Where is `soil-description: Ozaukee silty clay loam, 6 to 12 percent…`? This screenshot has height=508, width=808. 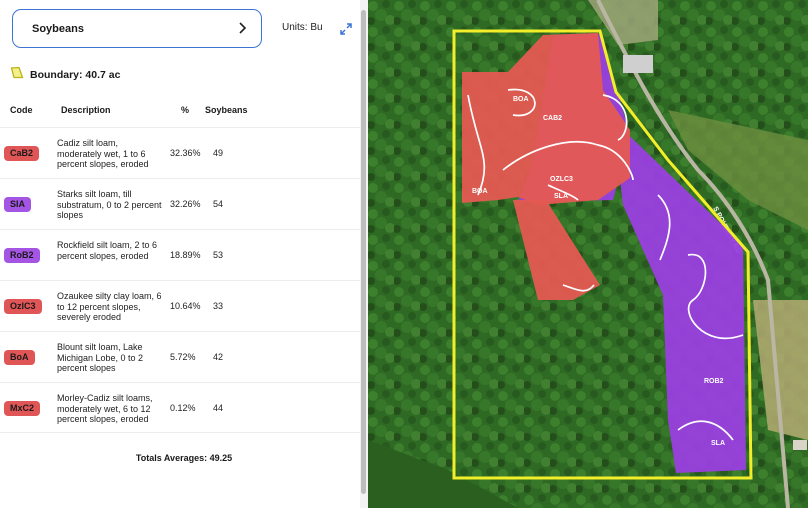 soil-description: Ozaukee silty clay loam, 6 to 12 percent… is located at coordinates (109, 306).